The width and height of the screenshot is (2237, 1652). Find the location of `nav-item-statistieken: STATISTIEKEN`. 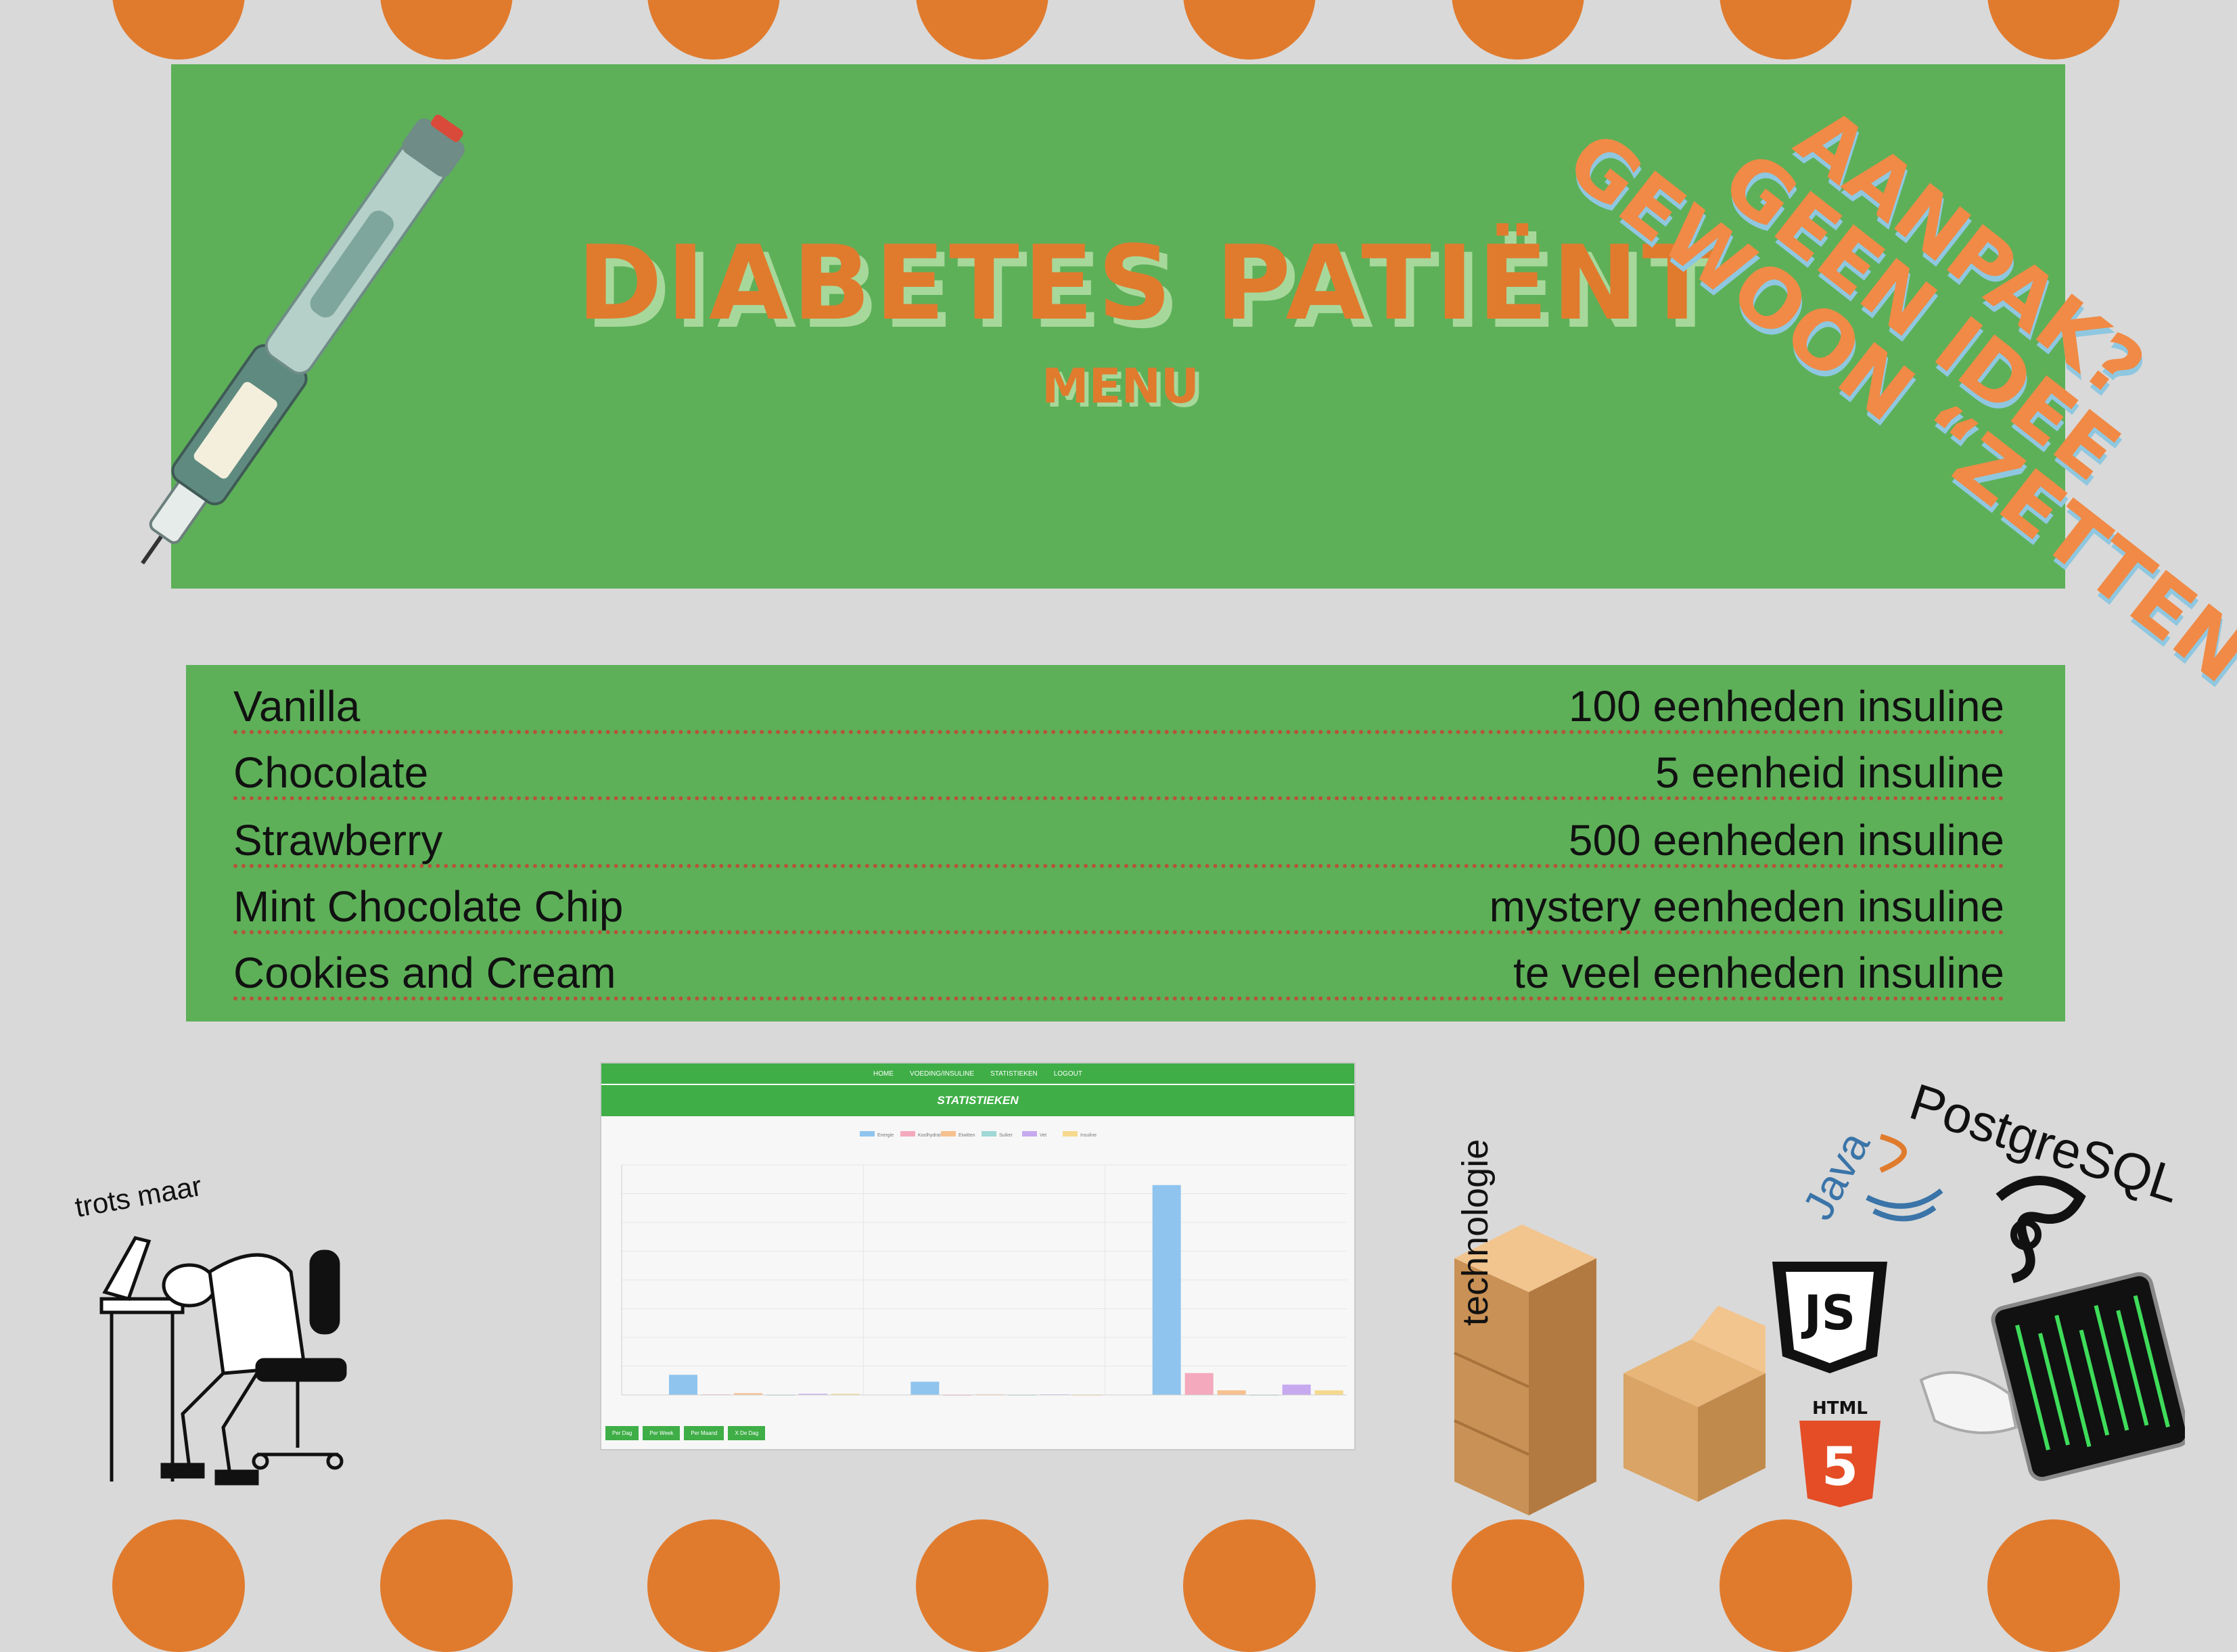

nav-item-statistieken: STATISTIEKEN is located at coordinates (1014, 1074).